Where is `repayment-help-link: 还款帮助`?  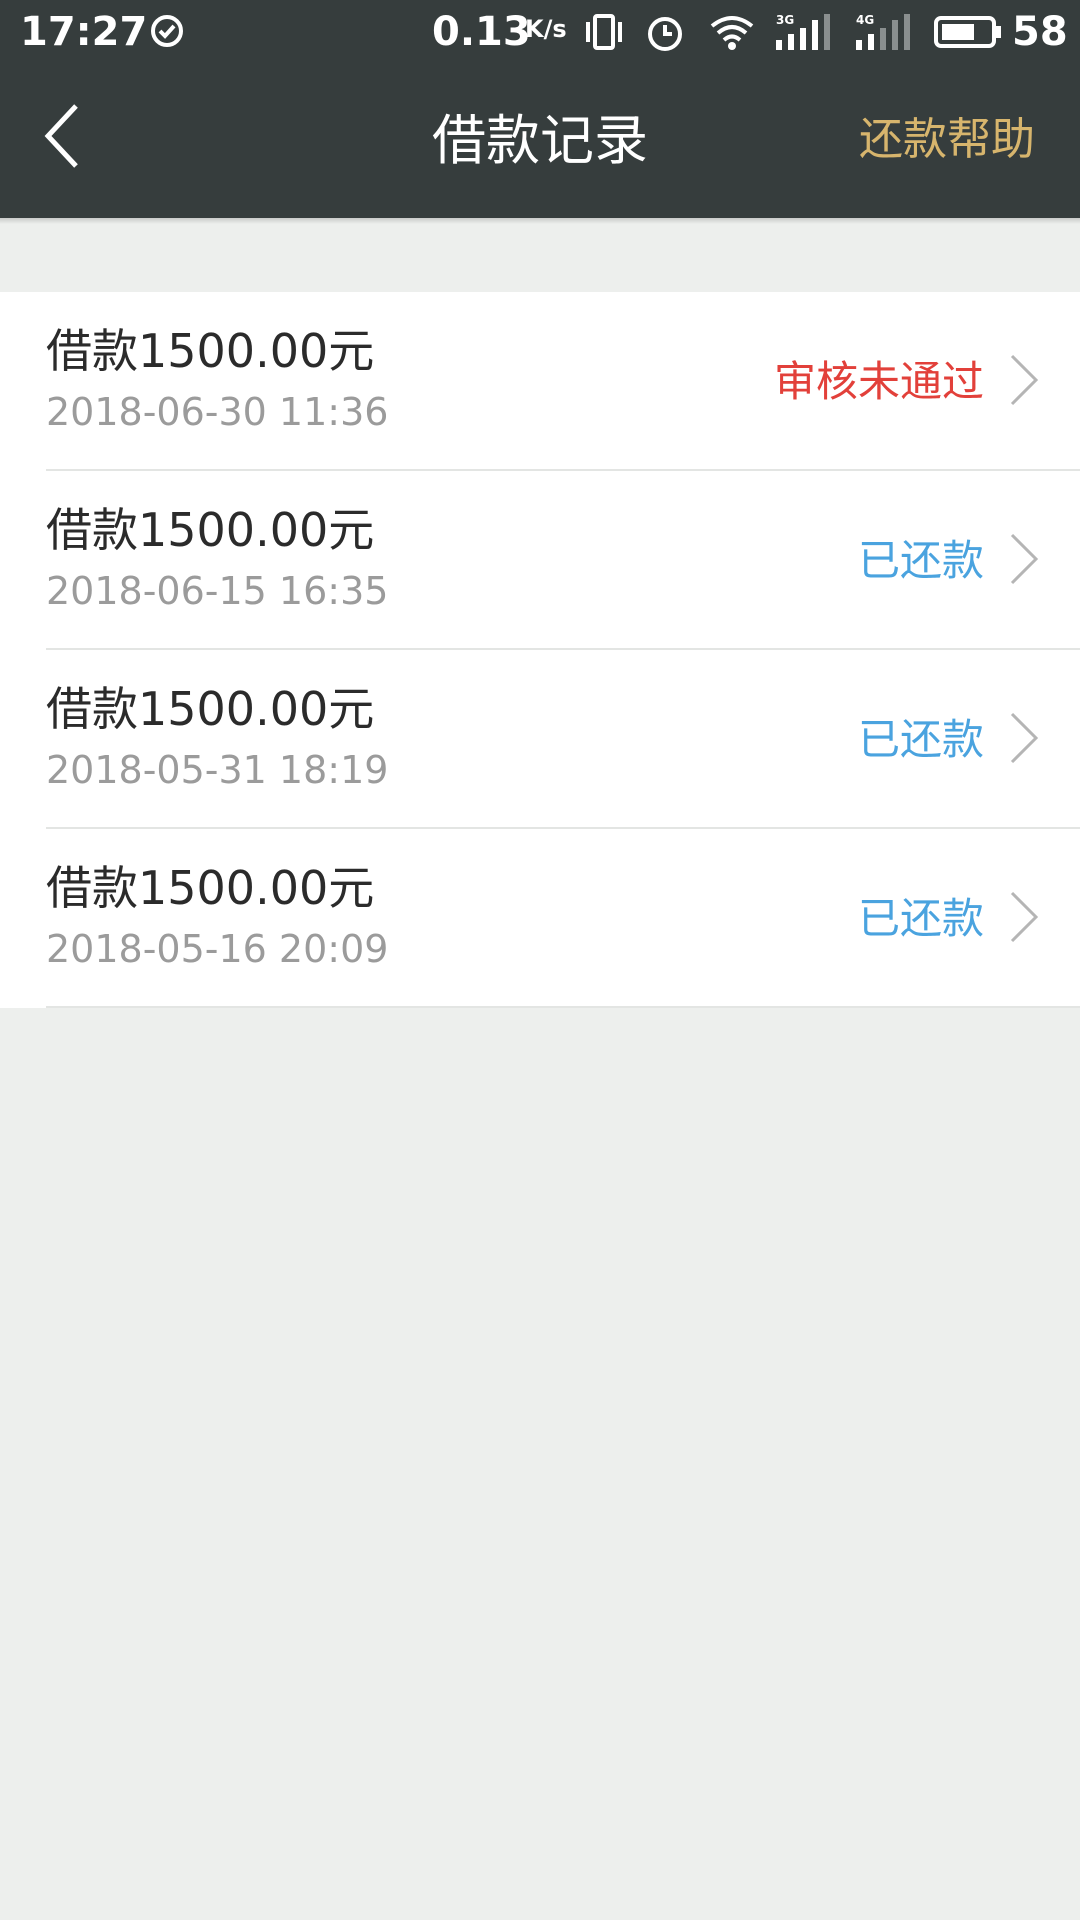
repayment-help-link: 还款帮助 is located at coordinates (947, 140).